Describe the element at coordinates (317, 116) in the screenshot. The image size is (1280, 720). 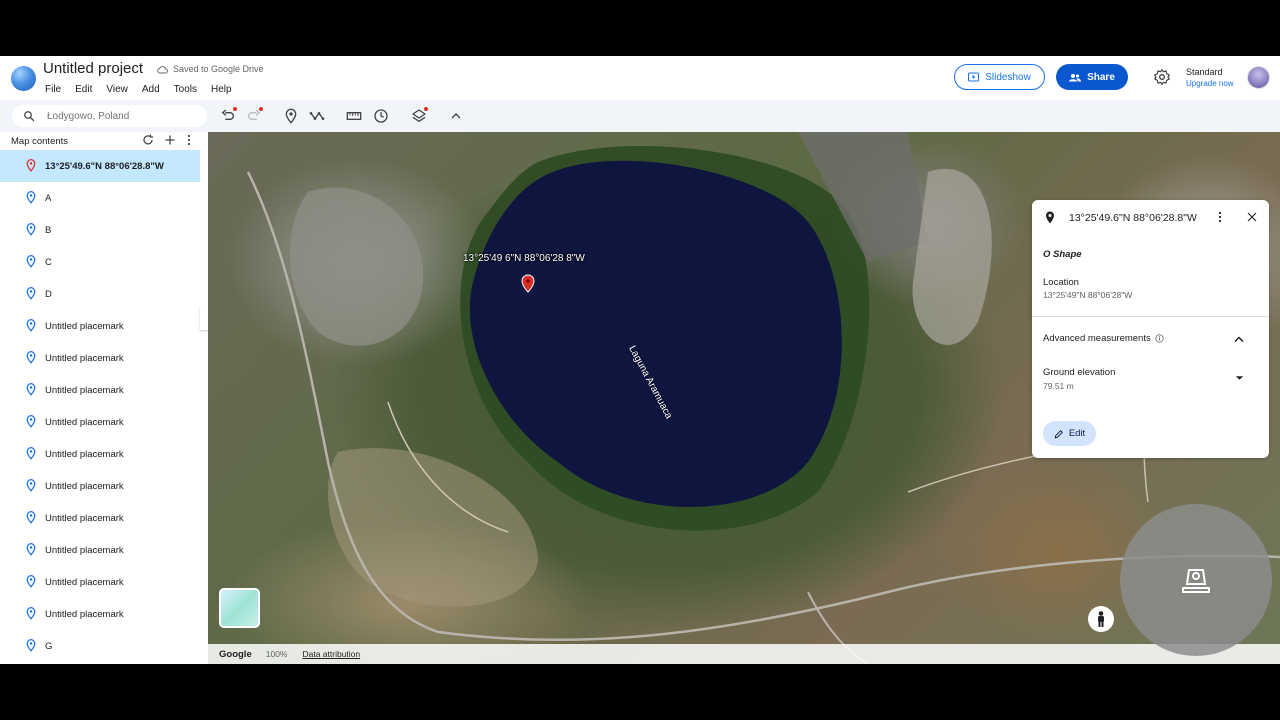
I see `draw-path-icon` at that location.